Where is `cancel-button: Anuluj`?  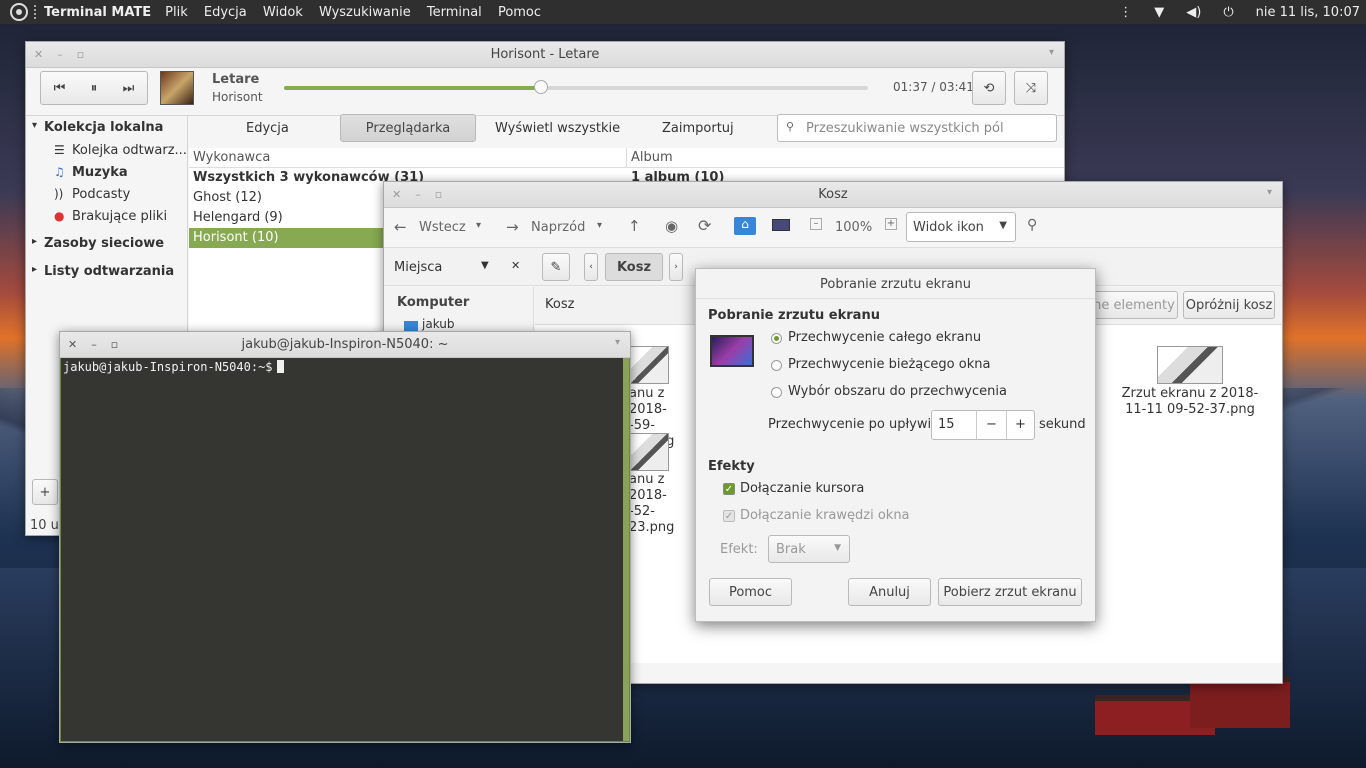 cancel-button: Anuluj is located at coordinates (889, 592).